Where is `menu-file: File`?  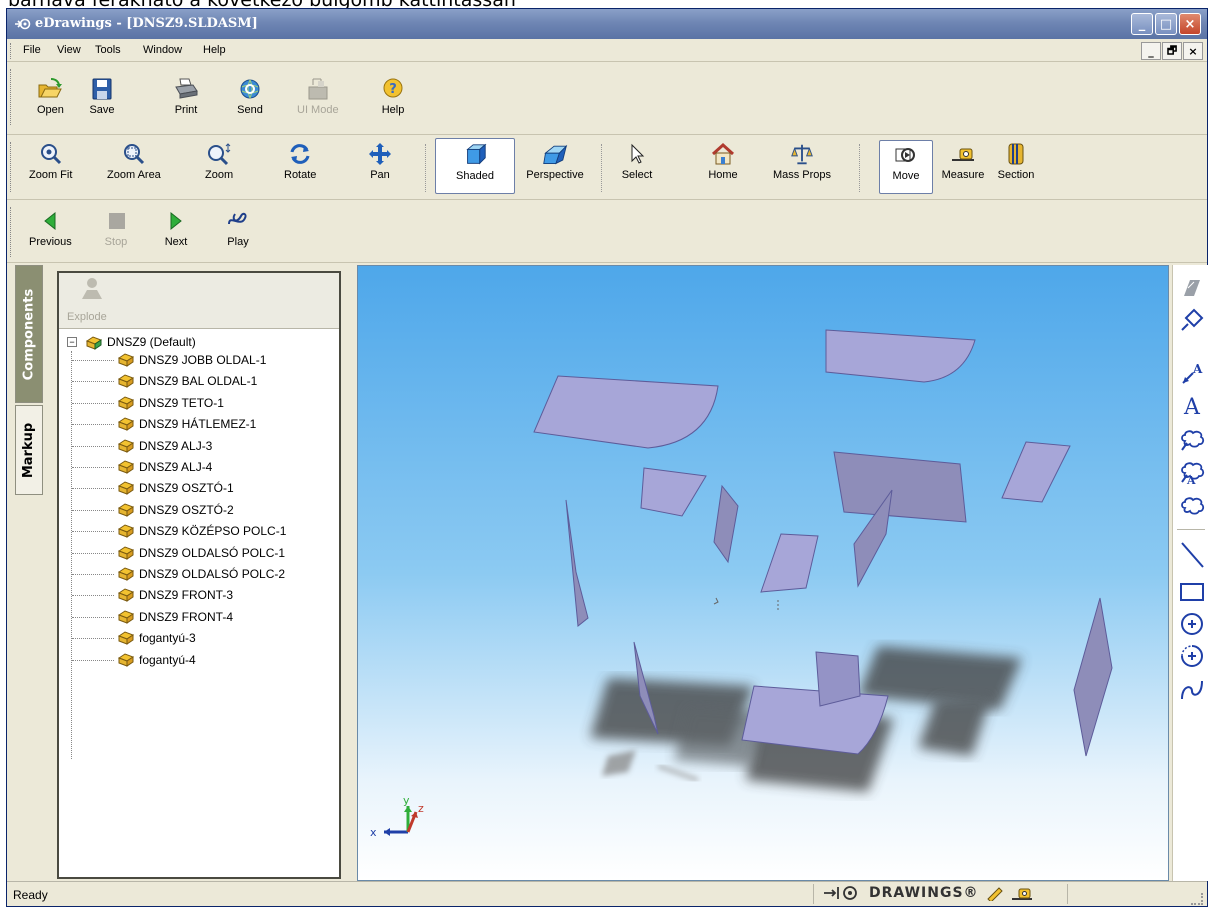 menu-file: File is located at coordinates (32, 50).